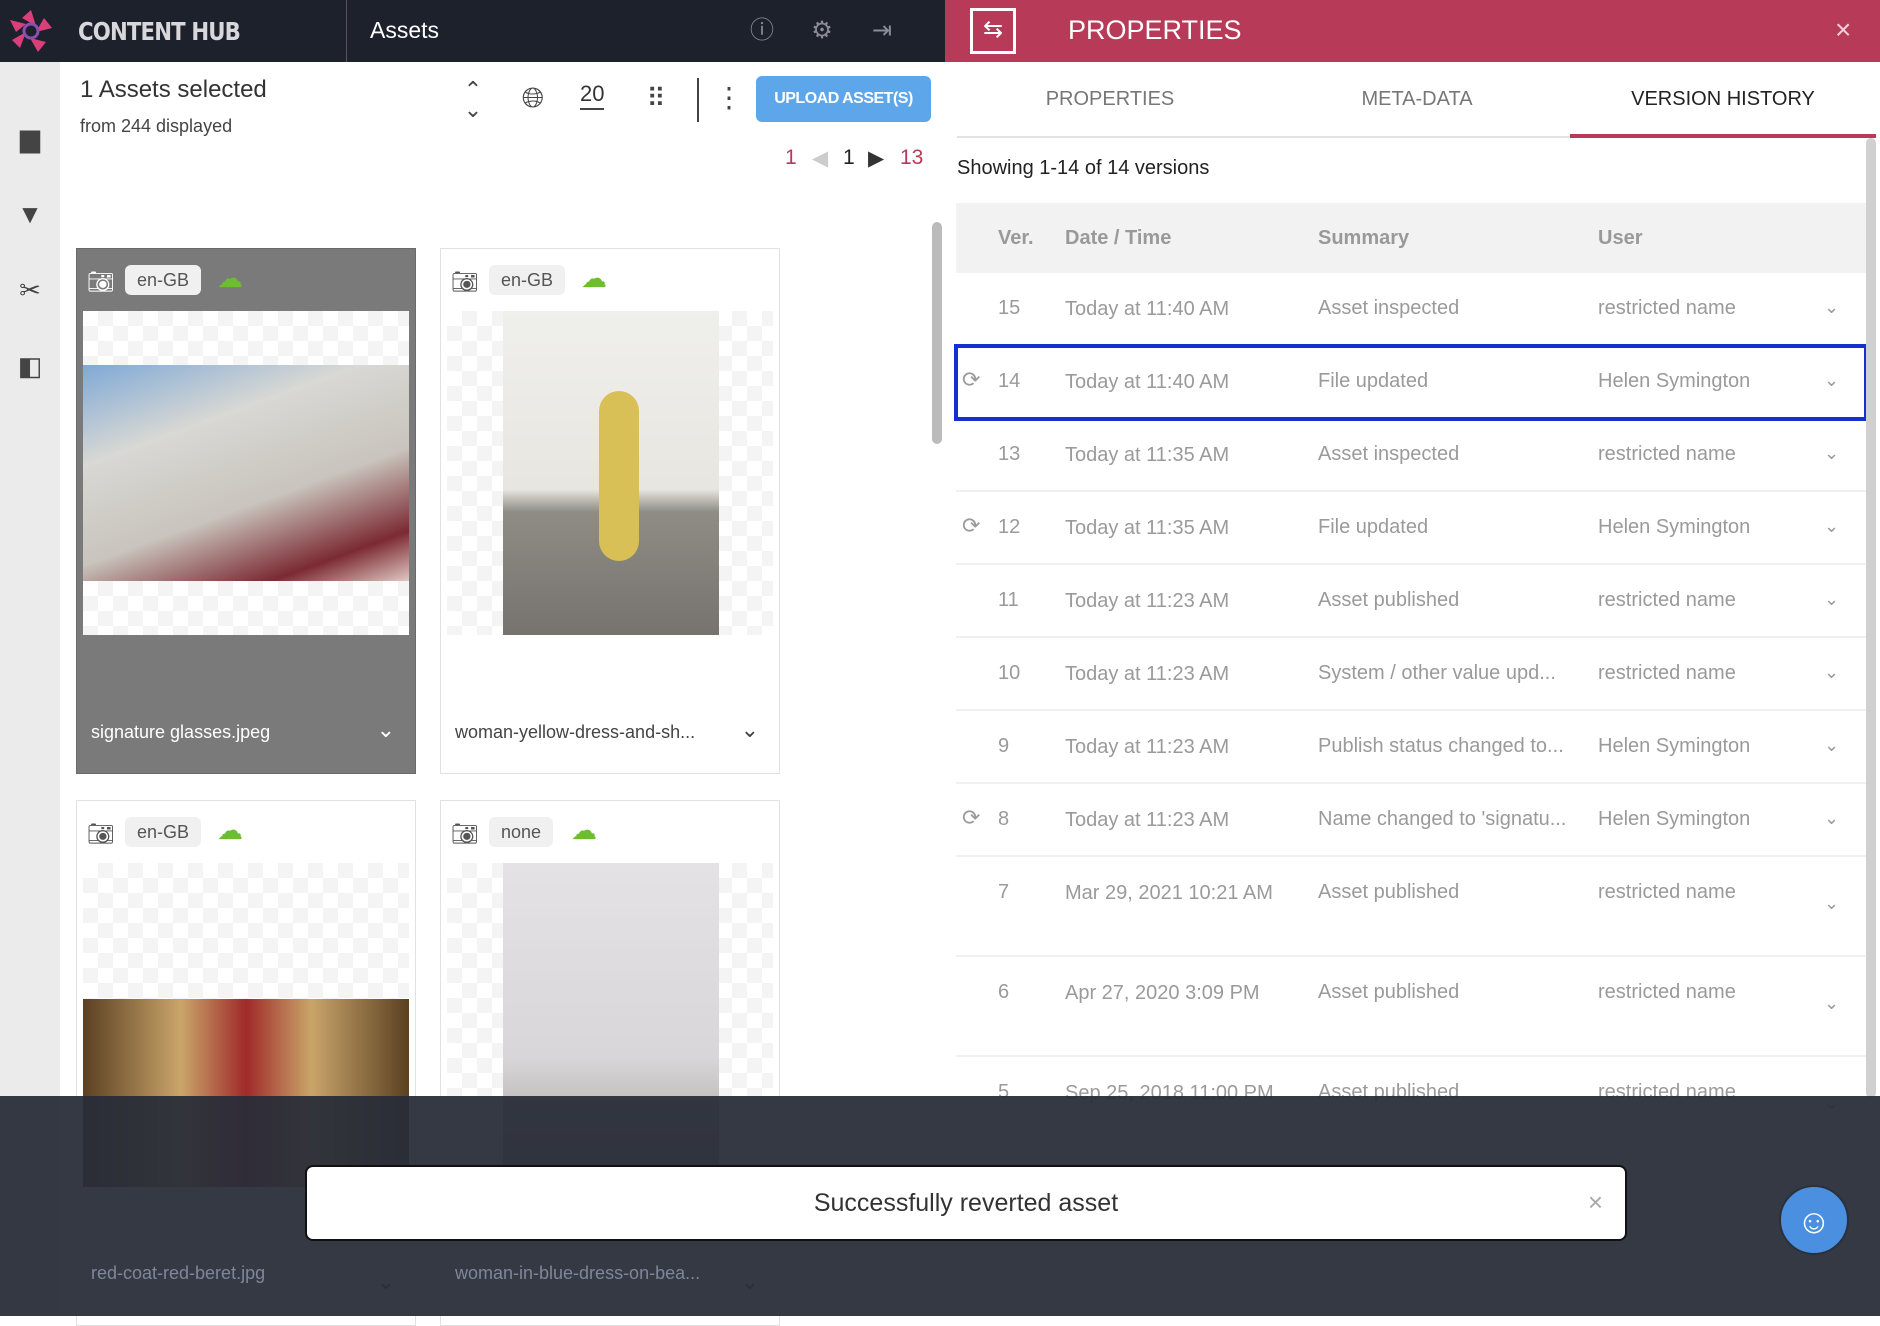 This screenshot has height=1326, width=1880. I want to click on version-number: 10, so click(1009, 673).